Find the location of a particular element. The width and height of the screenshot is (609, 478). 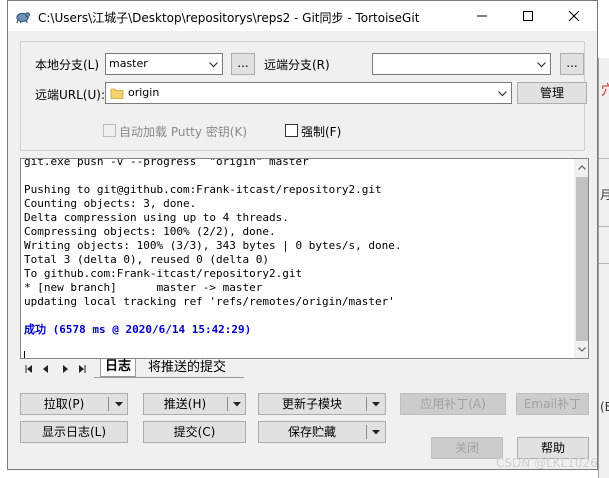

folder-icon is located at coordinates (117, 93).